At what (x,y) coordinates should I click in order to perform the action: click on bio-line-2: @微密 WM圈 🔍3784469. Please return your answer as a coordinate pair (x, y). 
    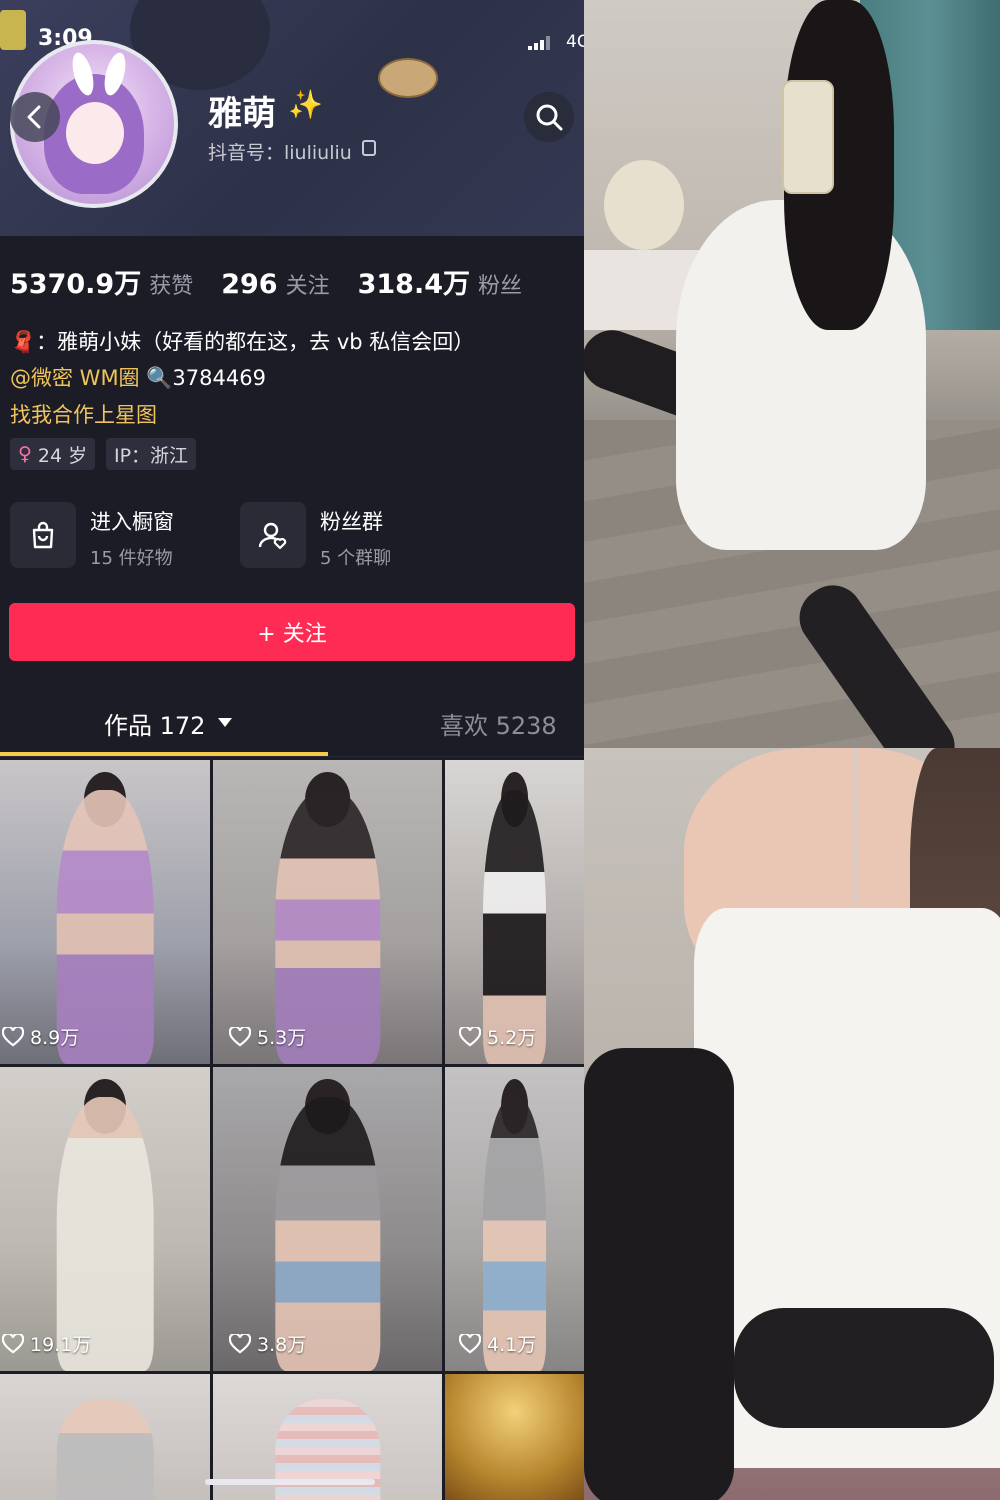
    Looking at the image, I should click on (138, 377).